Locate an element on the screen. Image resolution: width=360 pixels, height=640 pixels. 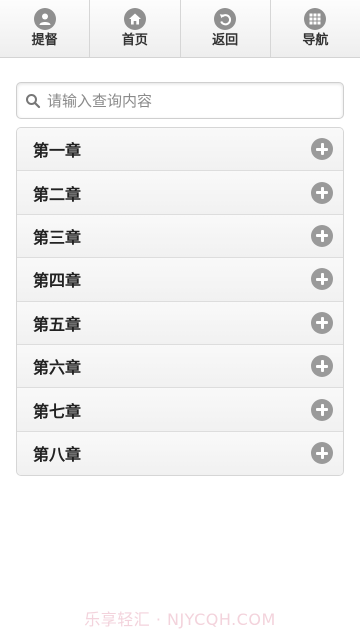
chapter-label: 第六章 is located at coordinates (57, 368).